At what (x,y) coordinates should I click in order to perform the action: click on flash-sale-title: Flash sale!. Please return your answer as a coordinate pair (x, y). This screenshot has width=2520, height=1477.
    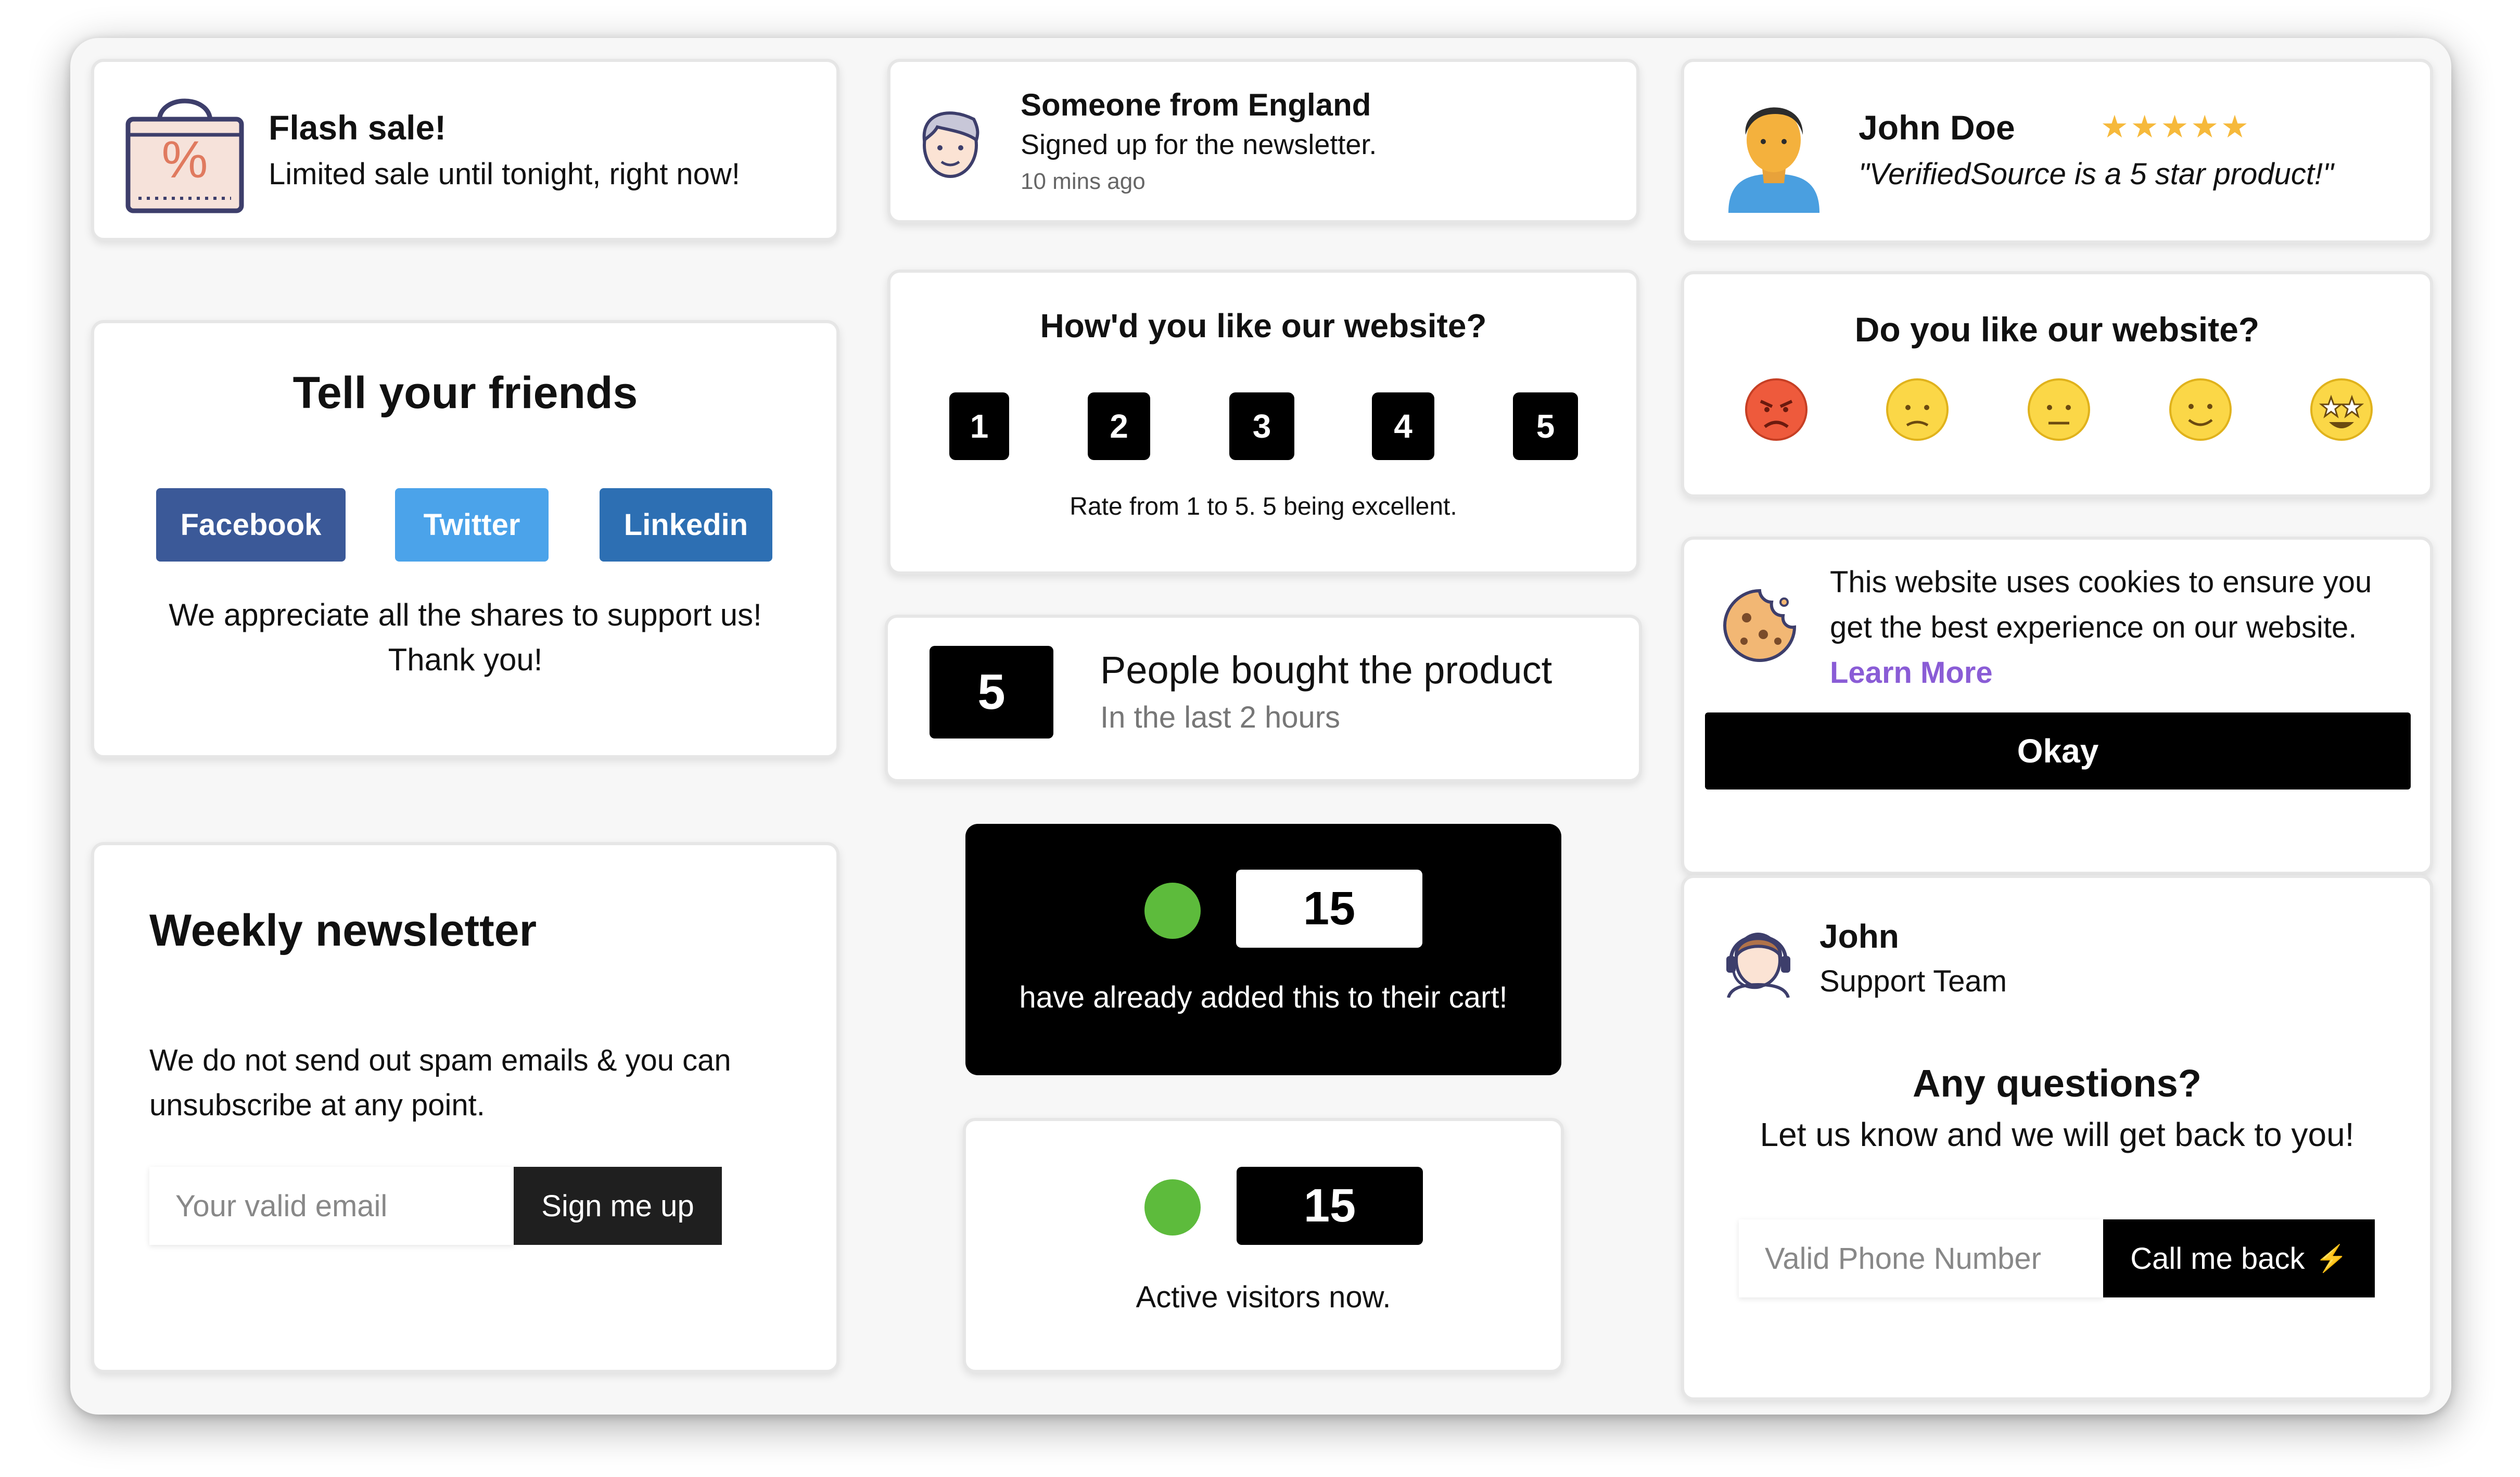
    Looking at the image, I should click on (358, 128).